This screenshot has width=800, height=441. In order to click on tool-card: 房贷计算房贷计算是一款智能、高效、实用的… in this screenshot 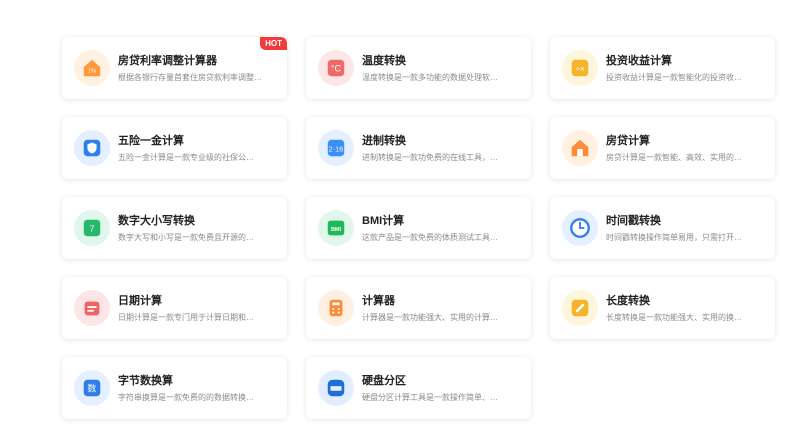, I will do `click(662, 148)`.